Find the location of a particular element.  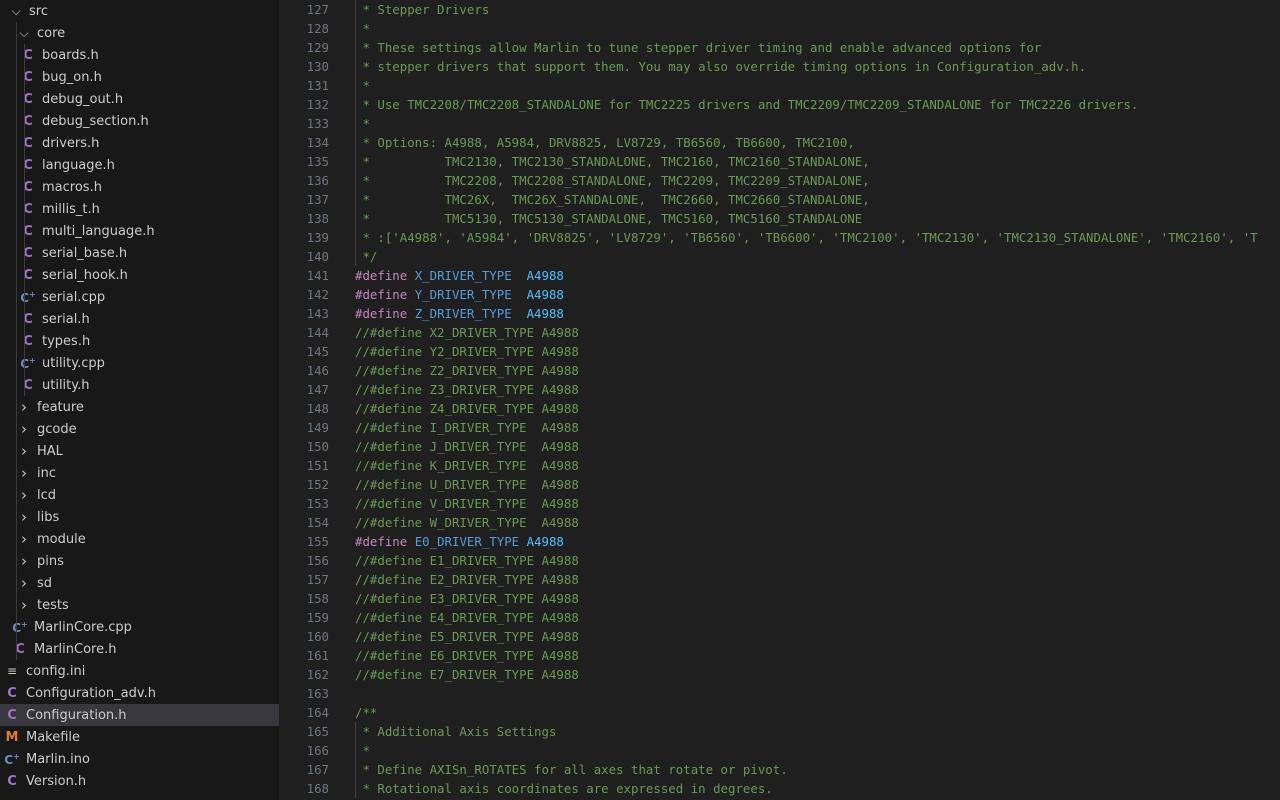

code-line: 163 is located at coordinates (779, 693).